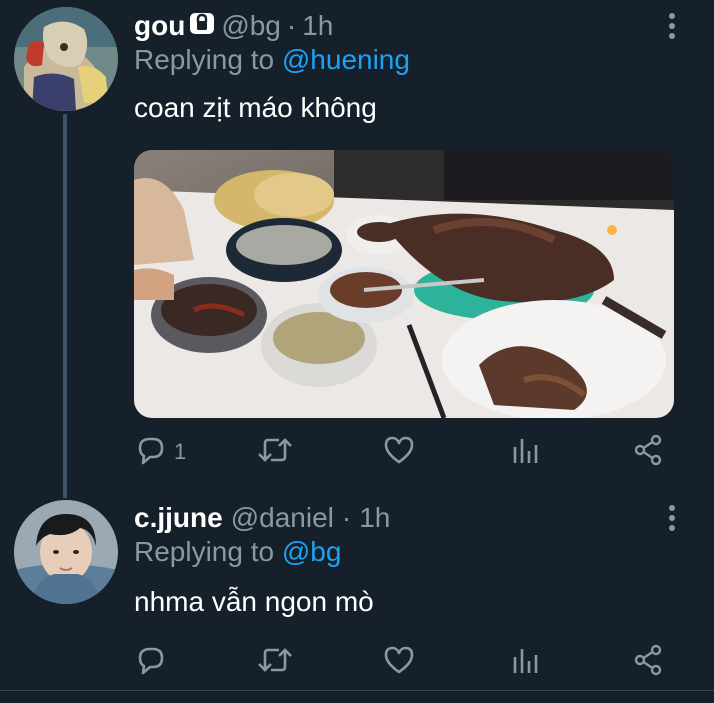 Image resolution: width=714 pixels, height=703 pixels. What do you see at coordinates (178, 518) in the screenshot?
I see `display-name: c.jjune` at bounding box center [178, 518].